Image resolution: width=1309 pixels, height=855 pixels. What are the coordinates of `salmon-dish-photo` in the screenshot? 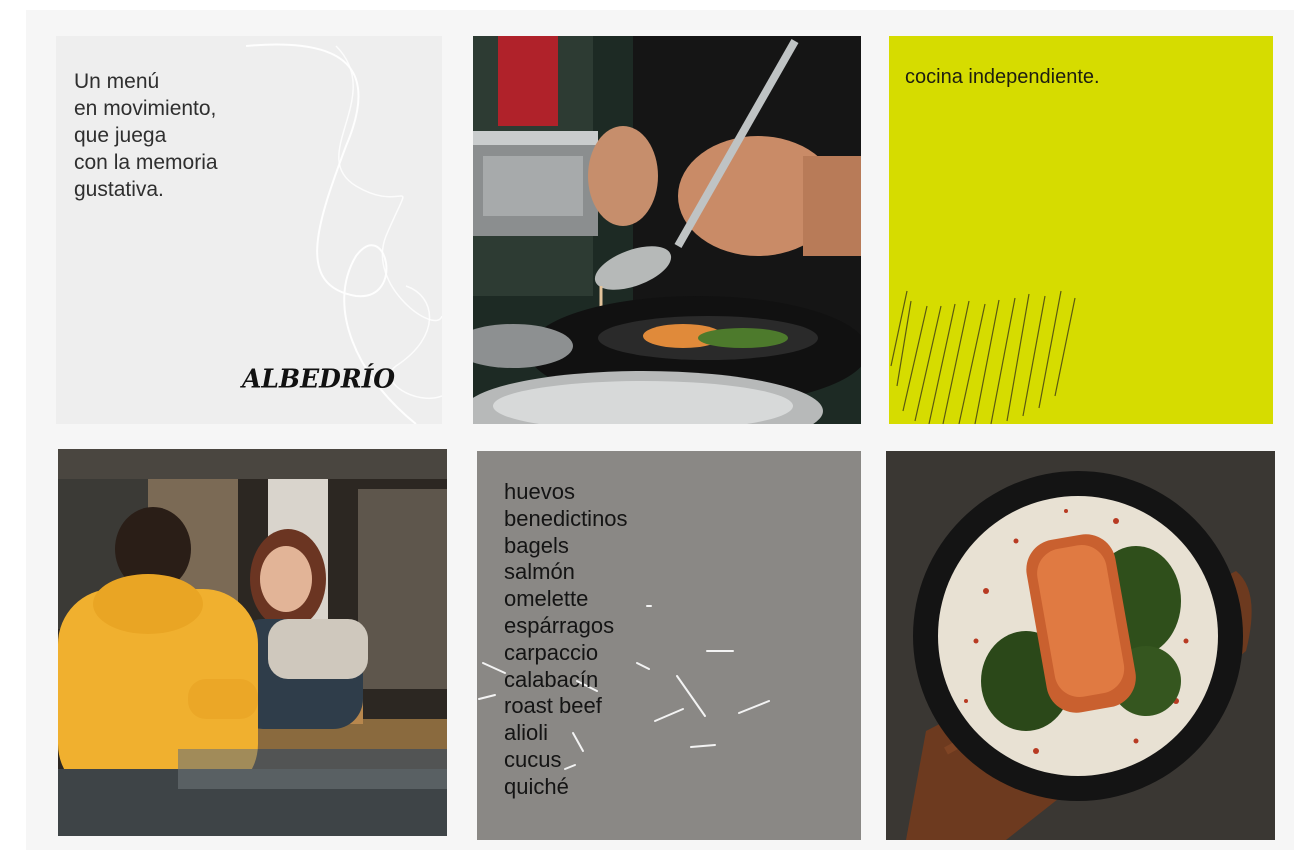 It's located at (1080, 645).